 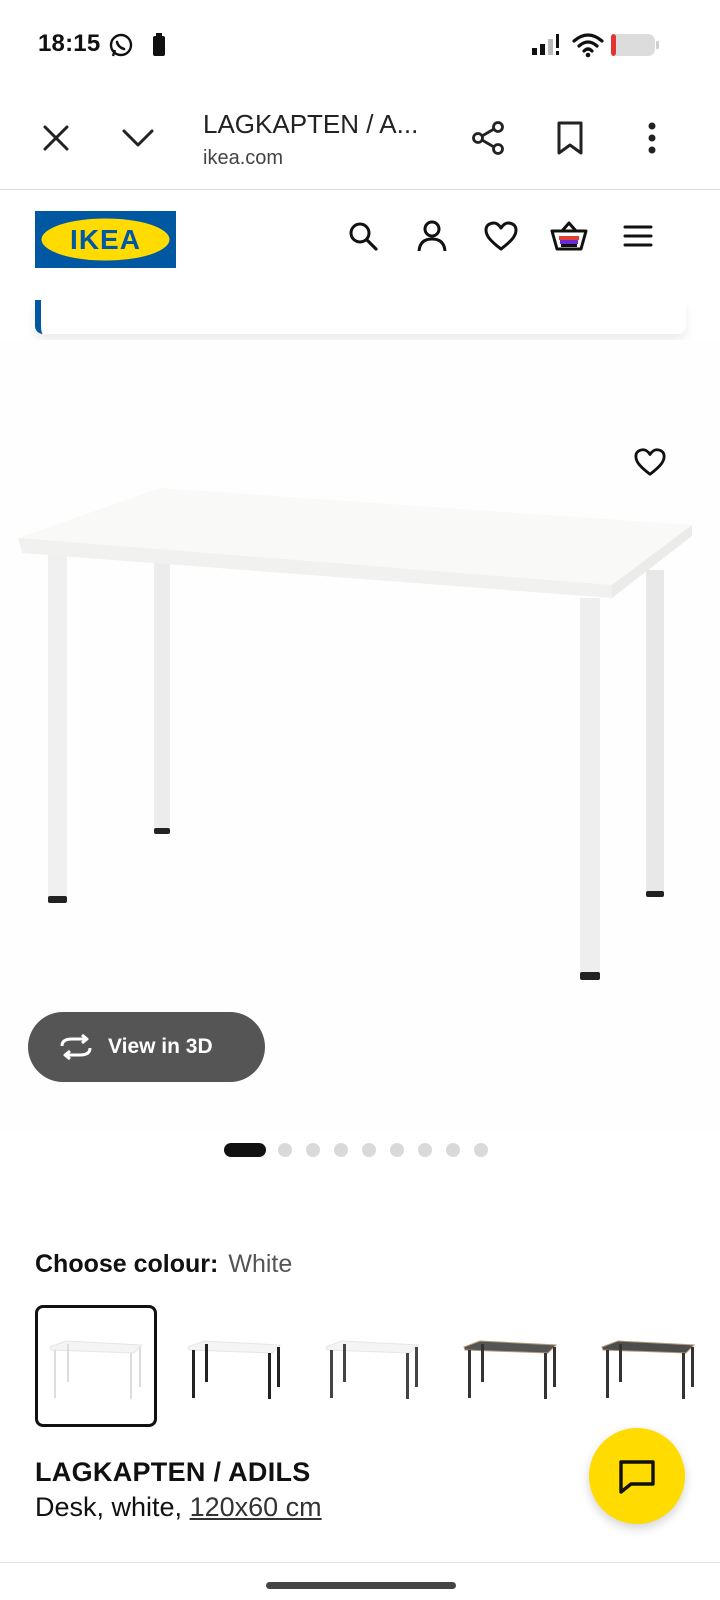 I want to click on logo-text: IKEA, so click(x=105, y=239).